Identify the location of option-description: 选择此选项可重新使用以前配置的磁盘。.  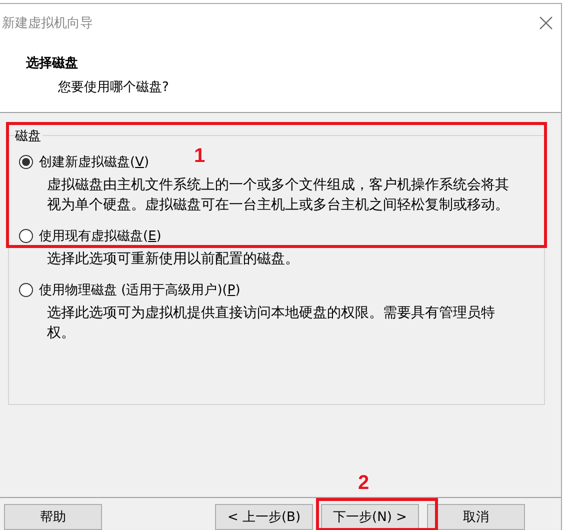
(173, 259).